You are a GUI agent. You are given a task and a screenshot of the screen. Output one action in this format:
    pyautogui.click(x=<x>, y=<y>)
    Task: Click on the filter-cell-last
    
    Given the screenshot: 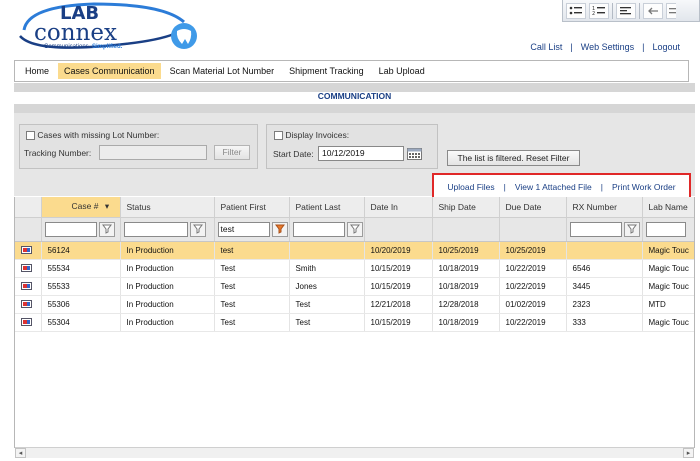 What is the action you would take?
    pyautogui.click(x=327, y=229)
    